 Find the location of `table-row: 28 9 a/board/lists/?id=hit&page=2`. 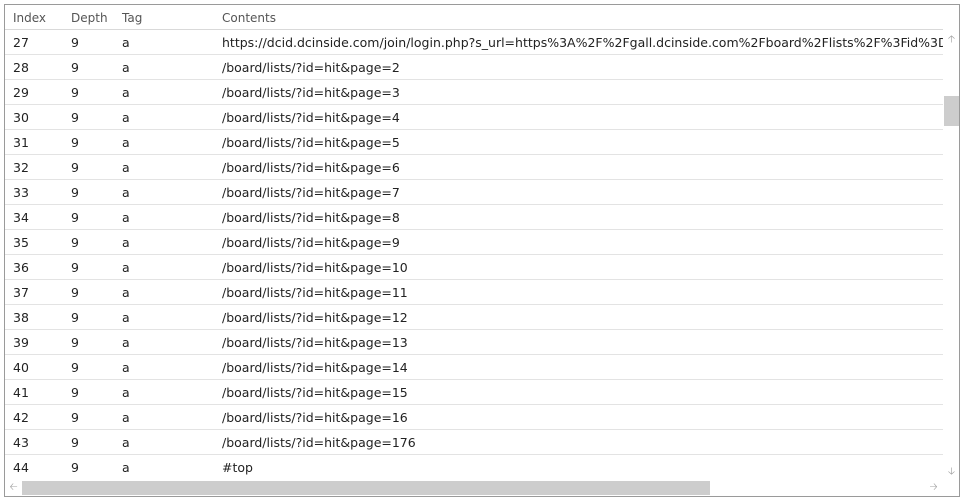

table-row: 28 9 a/board/lists/?id=hit&page=2 is located at coordinates (474, 67).